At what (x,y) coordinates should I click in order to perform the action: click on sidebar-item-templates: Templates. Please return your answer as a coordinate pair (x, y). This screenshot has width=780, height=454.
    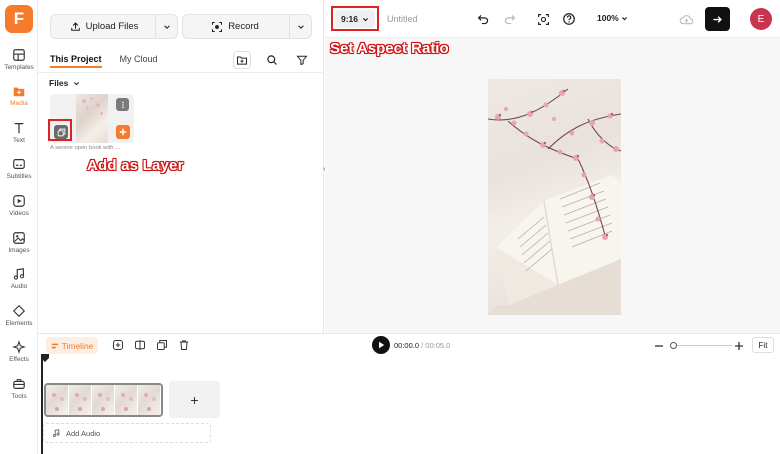
    Looking at the image, I should click on (19, 63).